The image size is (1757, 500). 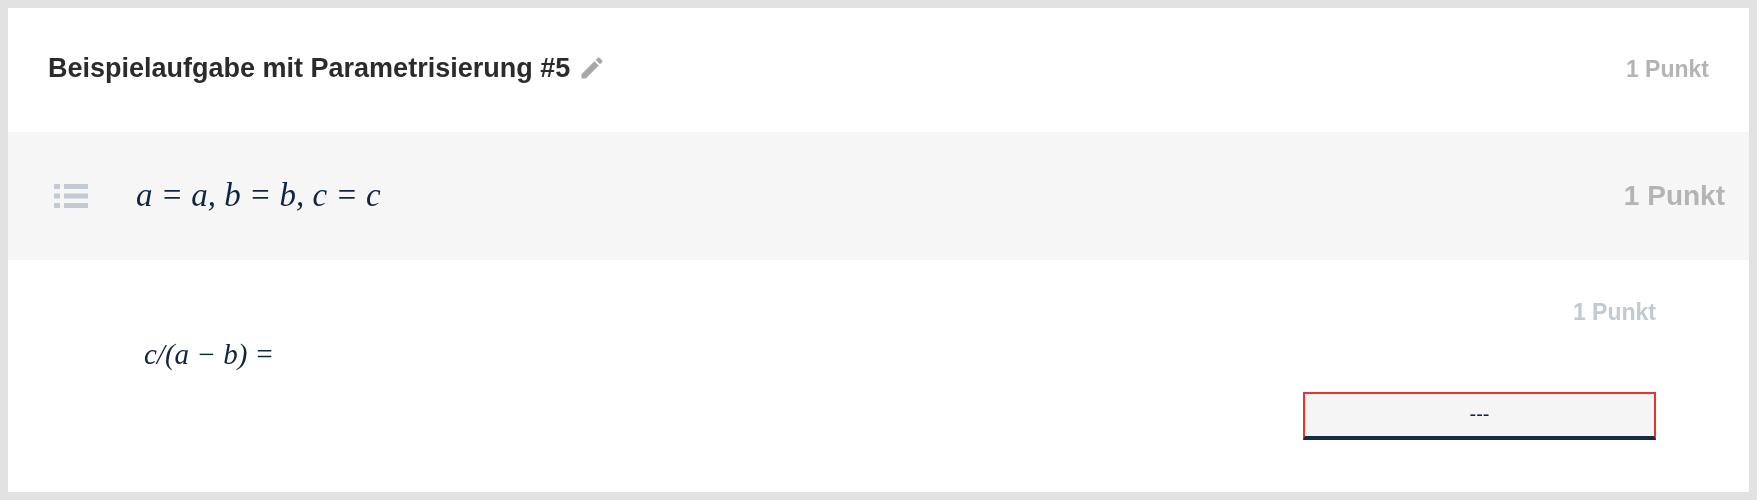 What do you see at coordinates (1479, 415) in the screenshot?
I see `answer-field: ---` at bounding box center [1479, 415].